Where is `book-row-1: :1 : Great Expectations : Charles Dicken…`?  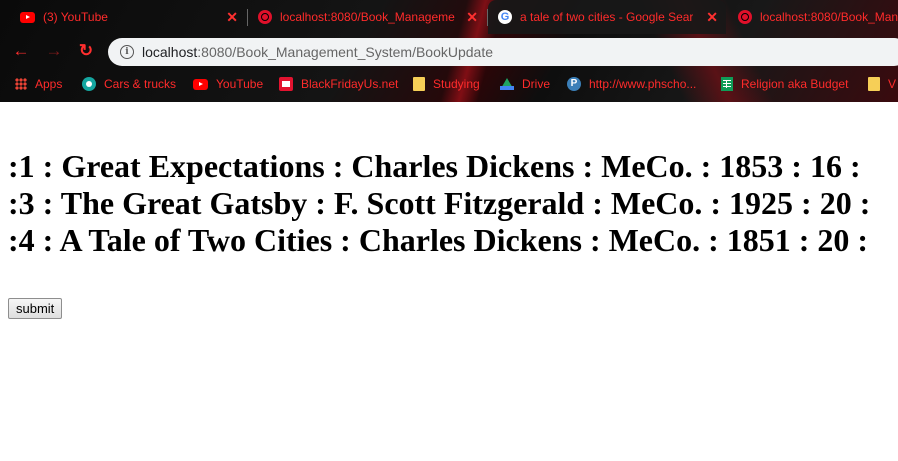 book-row-1: :1 : Great Expectations : Charles Dicken… is located at coordinates (434, 166).